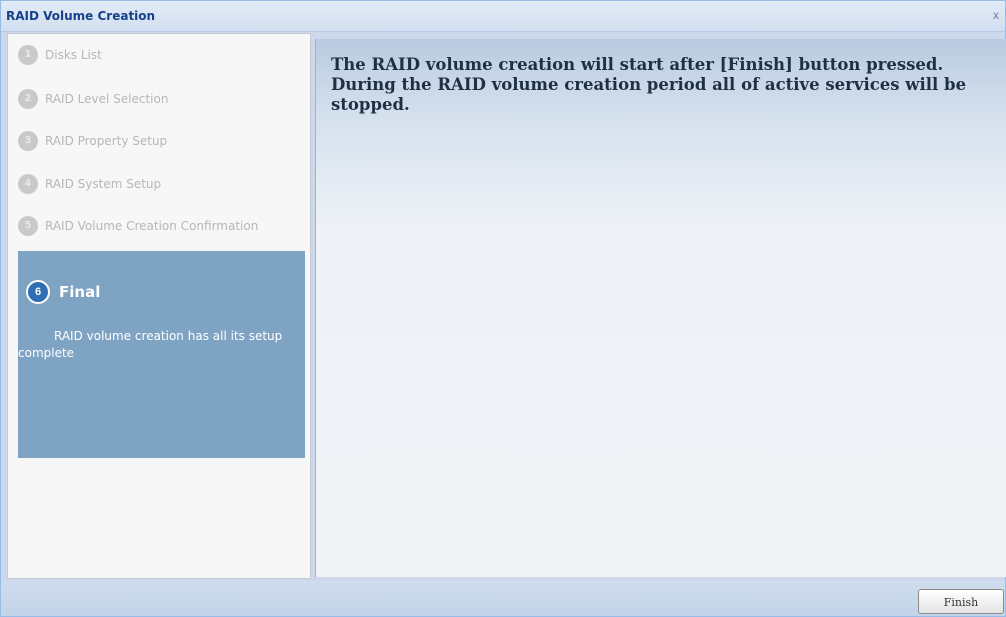 This screenshot has width=1006, height=617. Describe the element at coordinates (961, 601) in the screenshot. I see `finish-button: Finish` at that location.